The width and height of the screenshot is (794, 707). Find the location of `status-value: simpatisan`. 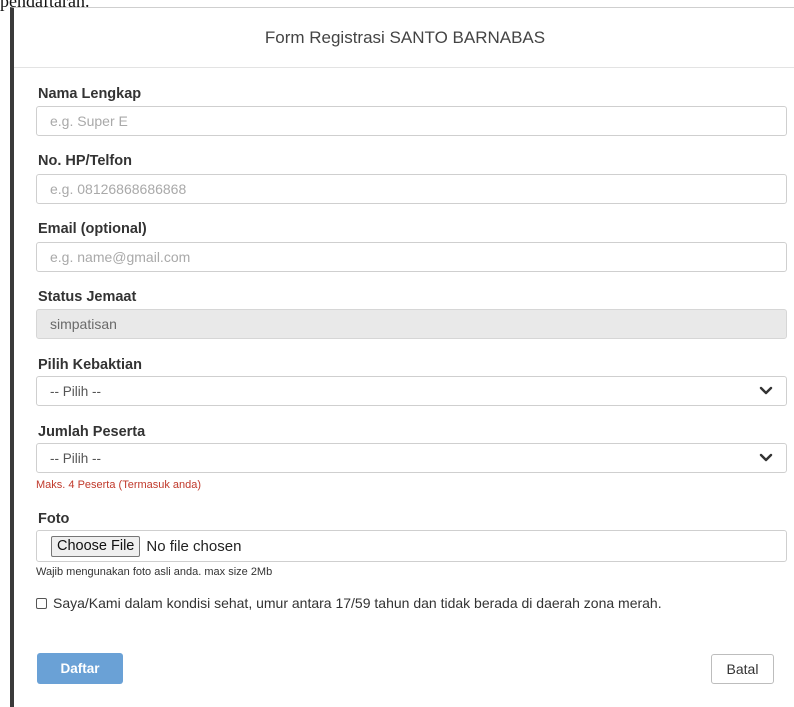

status-value: simpatisan is located at coordinates (83, 324).